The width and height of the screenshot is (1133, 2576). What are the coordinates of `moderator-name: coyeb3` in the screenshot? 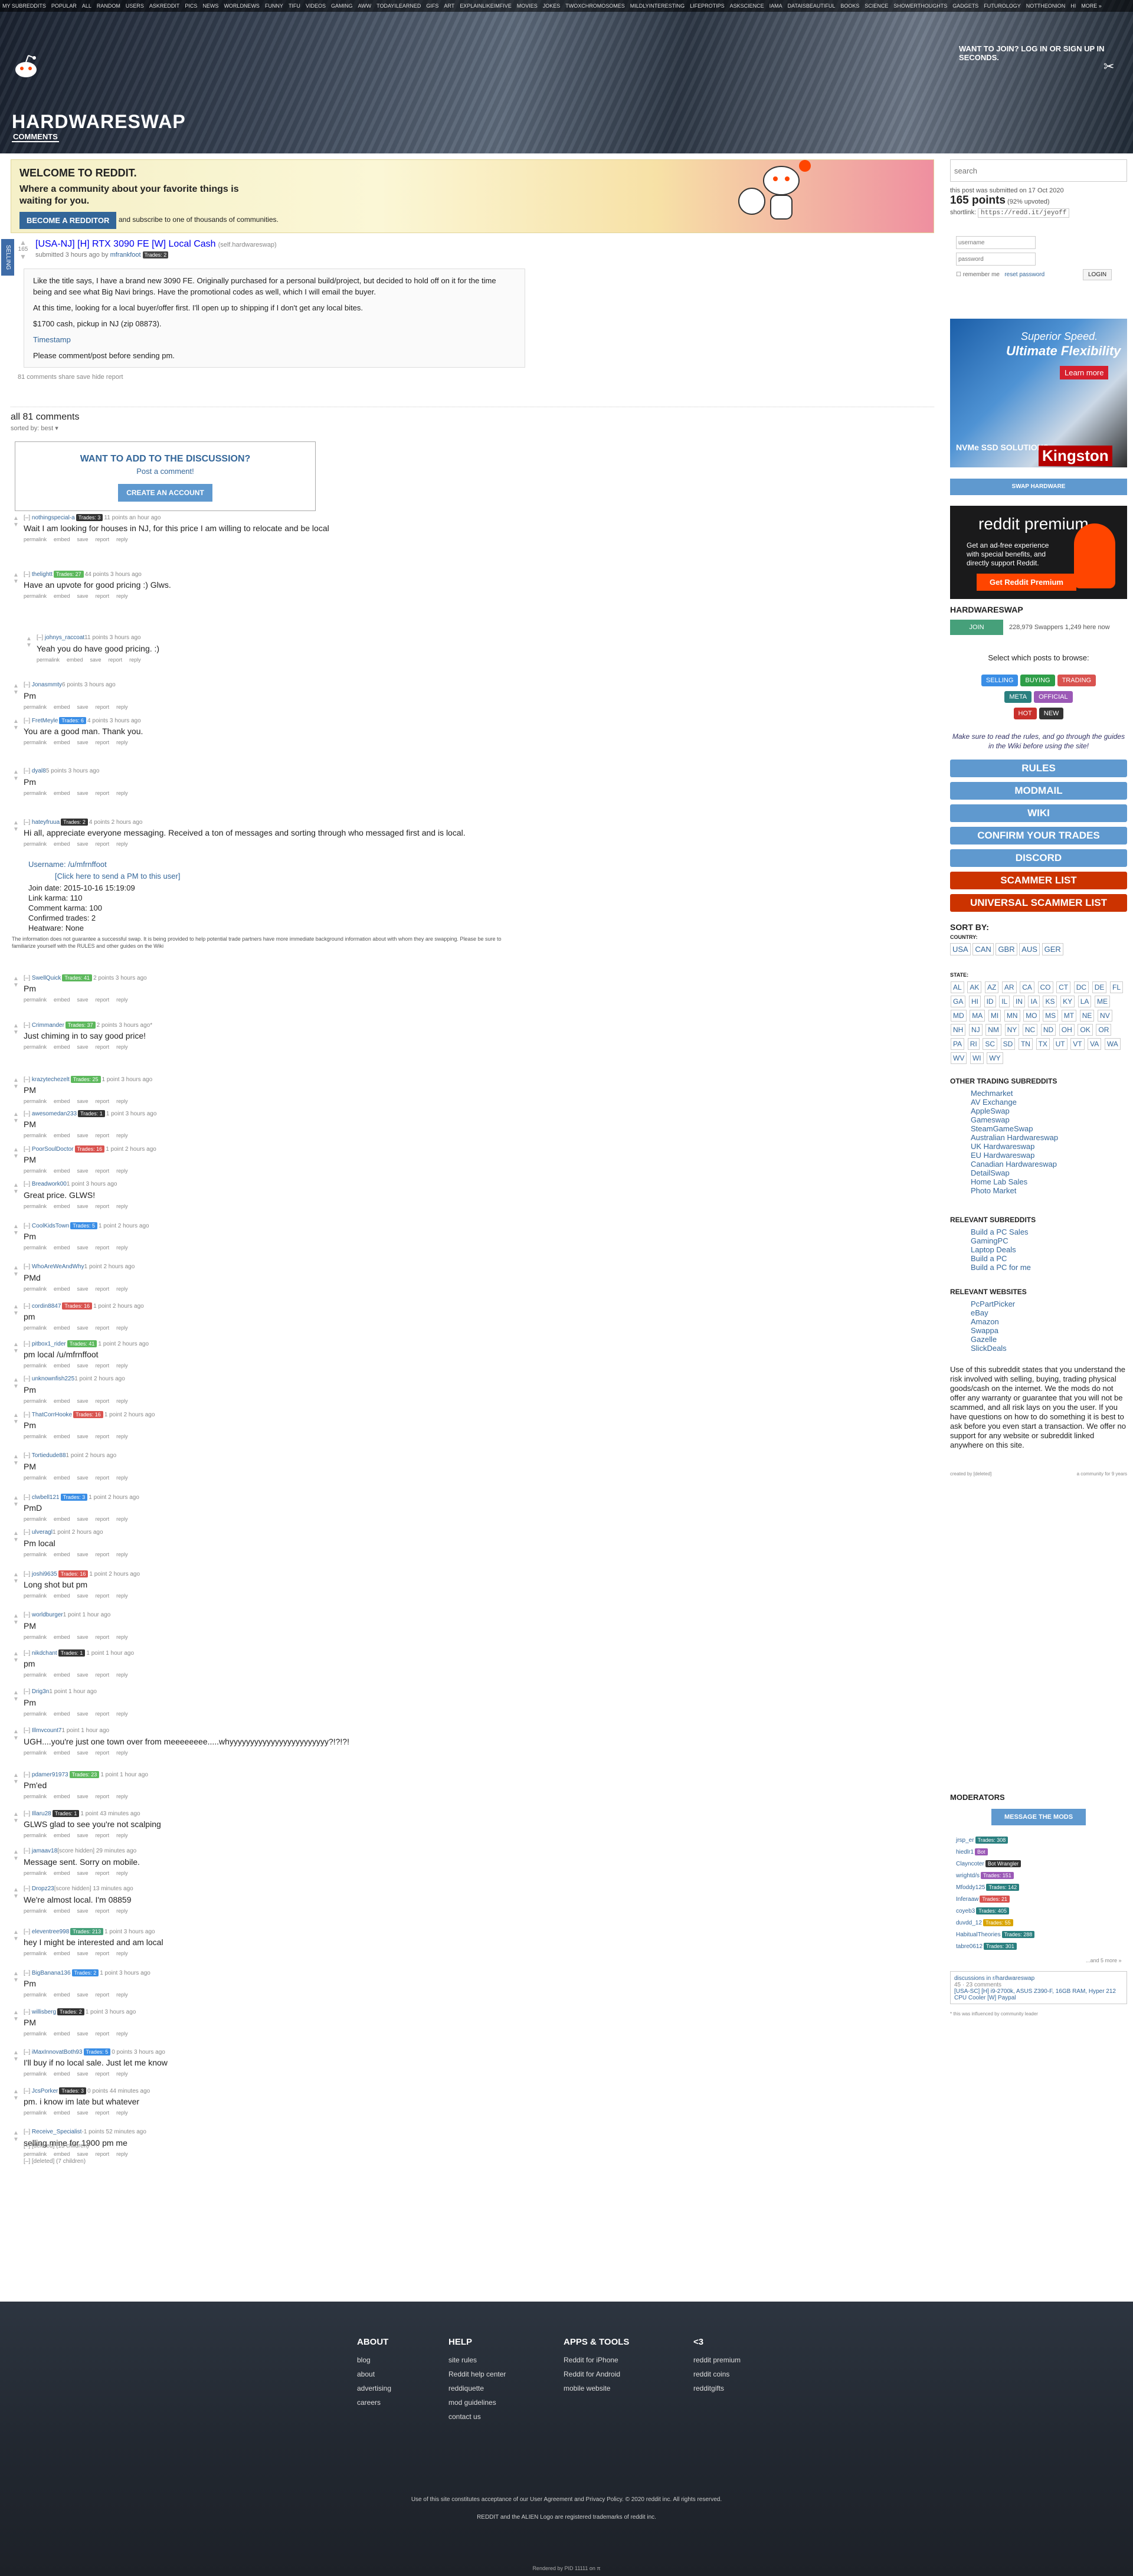 It's located at (965, 1911).